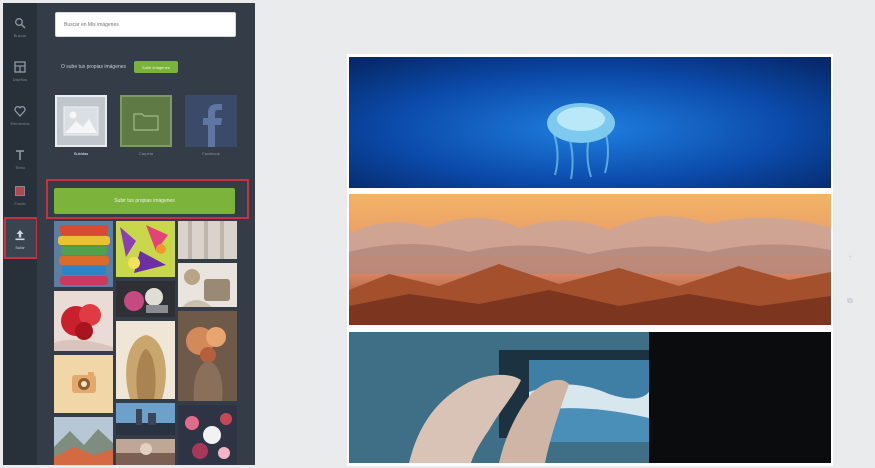 This screenshot has height=468, width=875. I want to click on copy-page-icon: ⧉, so click(850, 300).